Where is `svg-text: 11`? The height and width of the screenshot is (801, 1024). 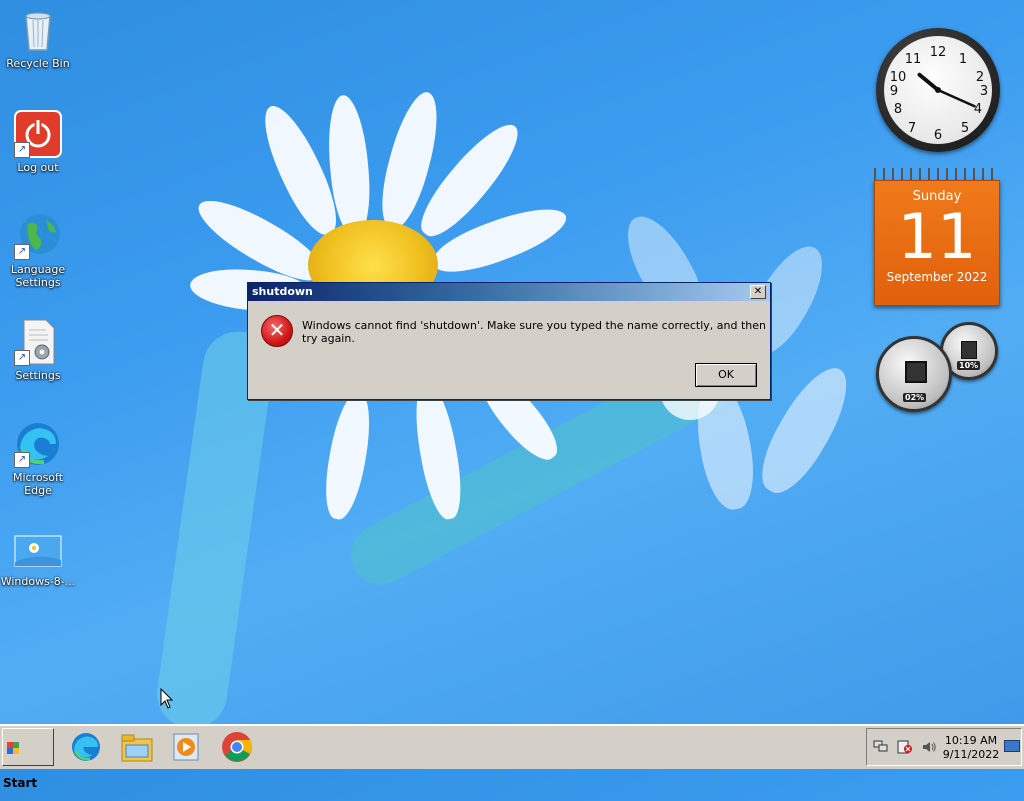 svg-text: 11 is located at coordinates (913, 59).